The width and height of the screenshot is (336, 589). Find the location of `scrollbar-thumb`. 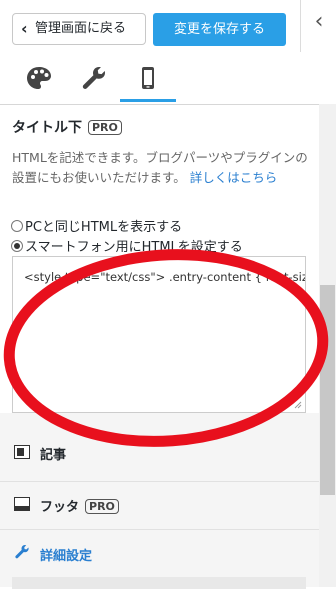

scrollbar-thumb is located at coordinates (327, 390).